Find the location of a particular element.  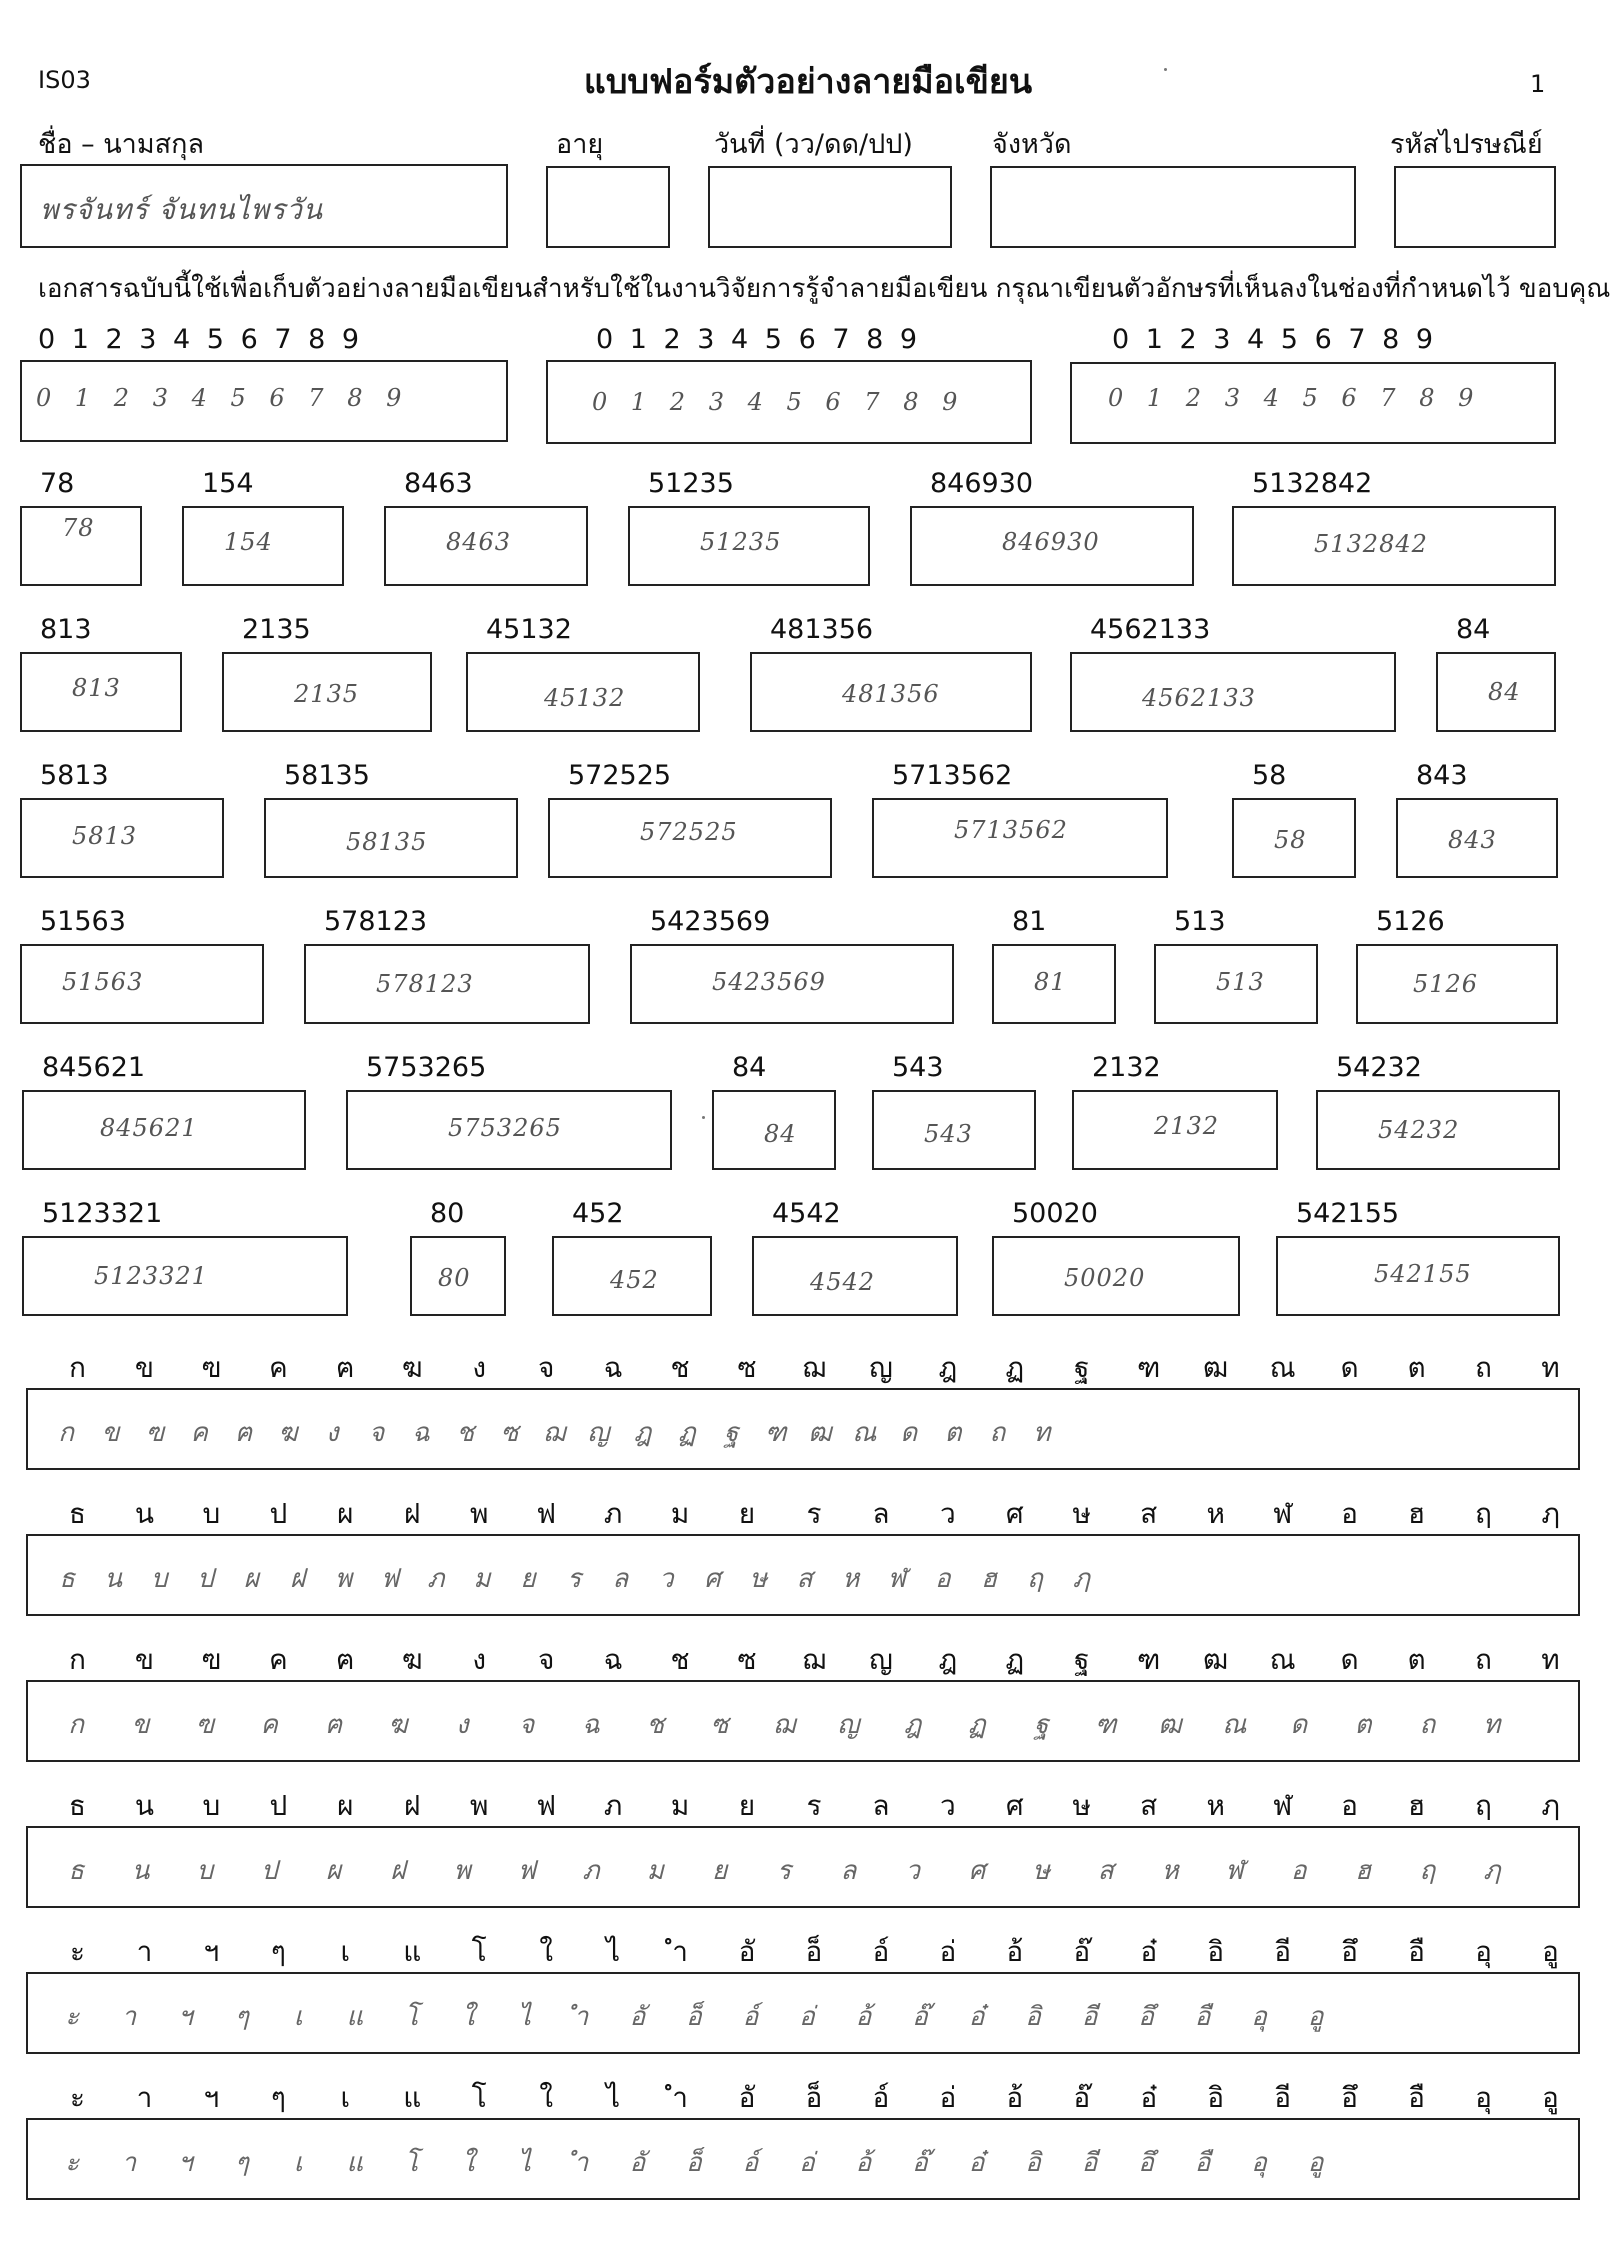

number-answer-box: 81 is located at coordinates (1054, 984).